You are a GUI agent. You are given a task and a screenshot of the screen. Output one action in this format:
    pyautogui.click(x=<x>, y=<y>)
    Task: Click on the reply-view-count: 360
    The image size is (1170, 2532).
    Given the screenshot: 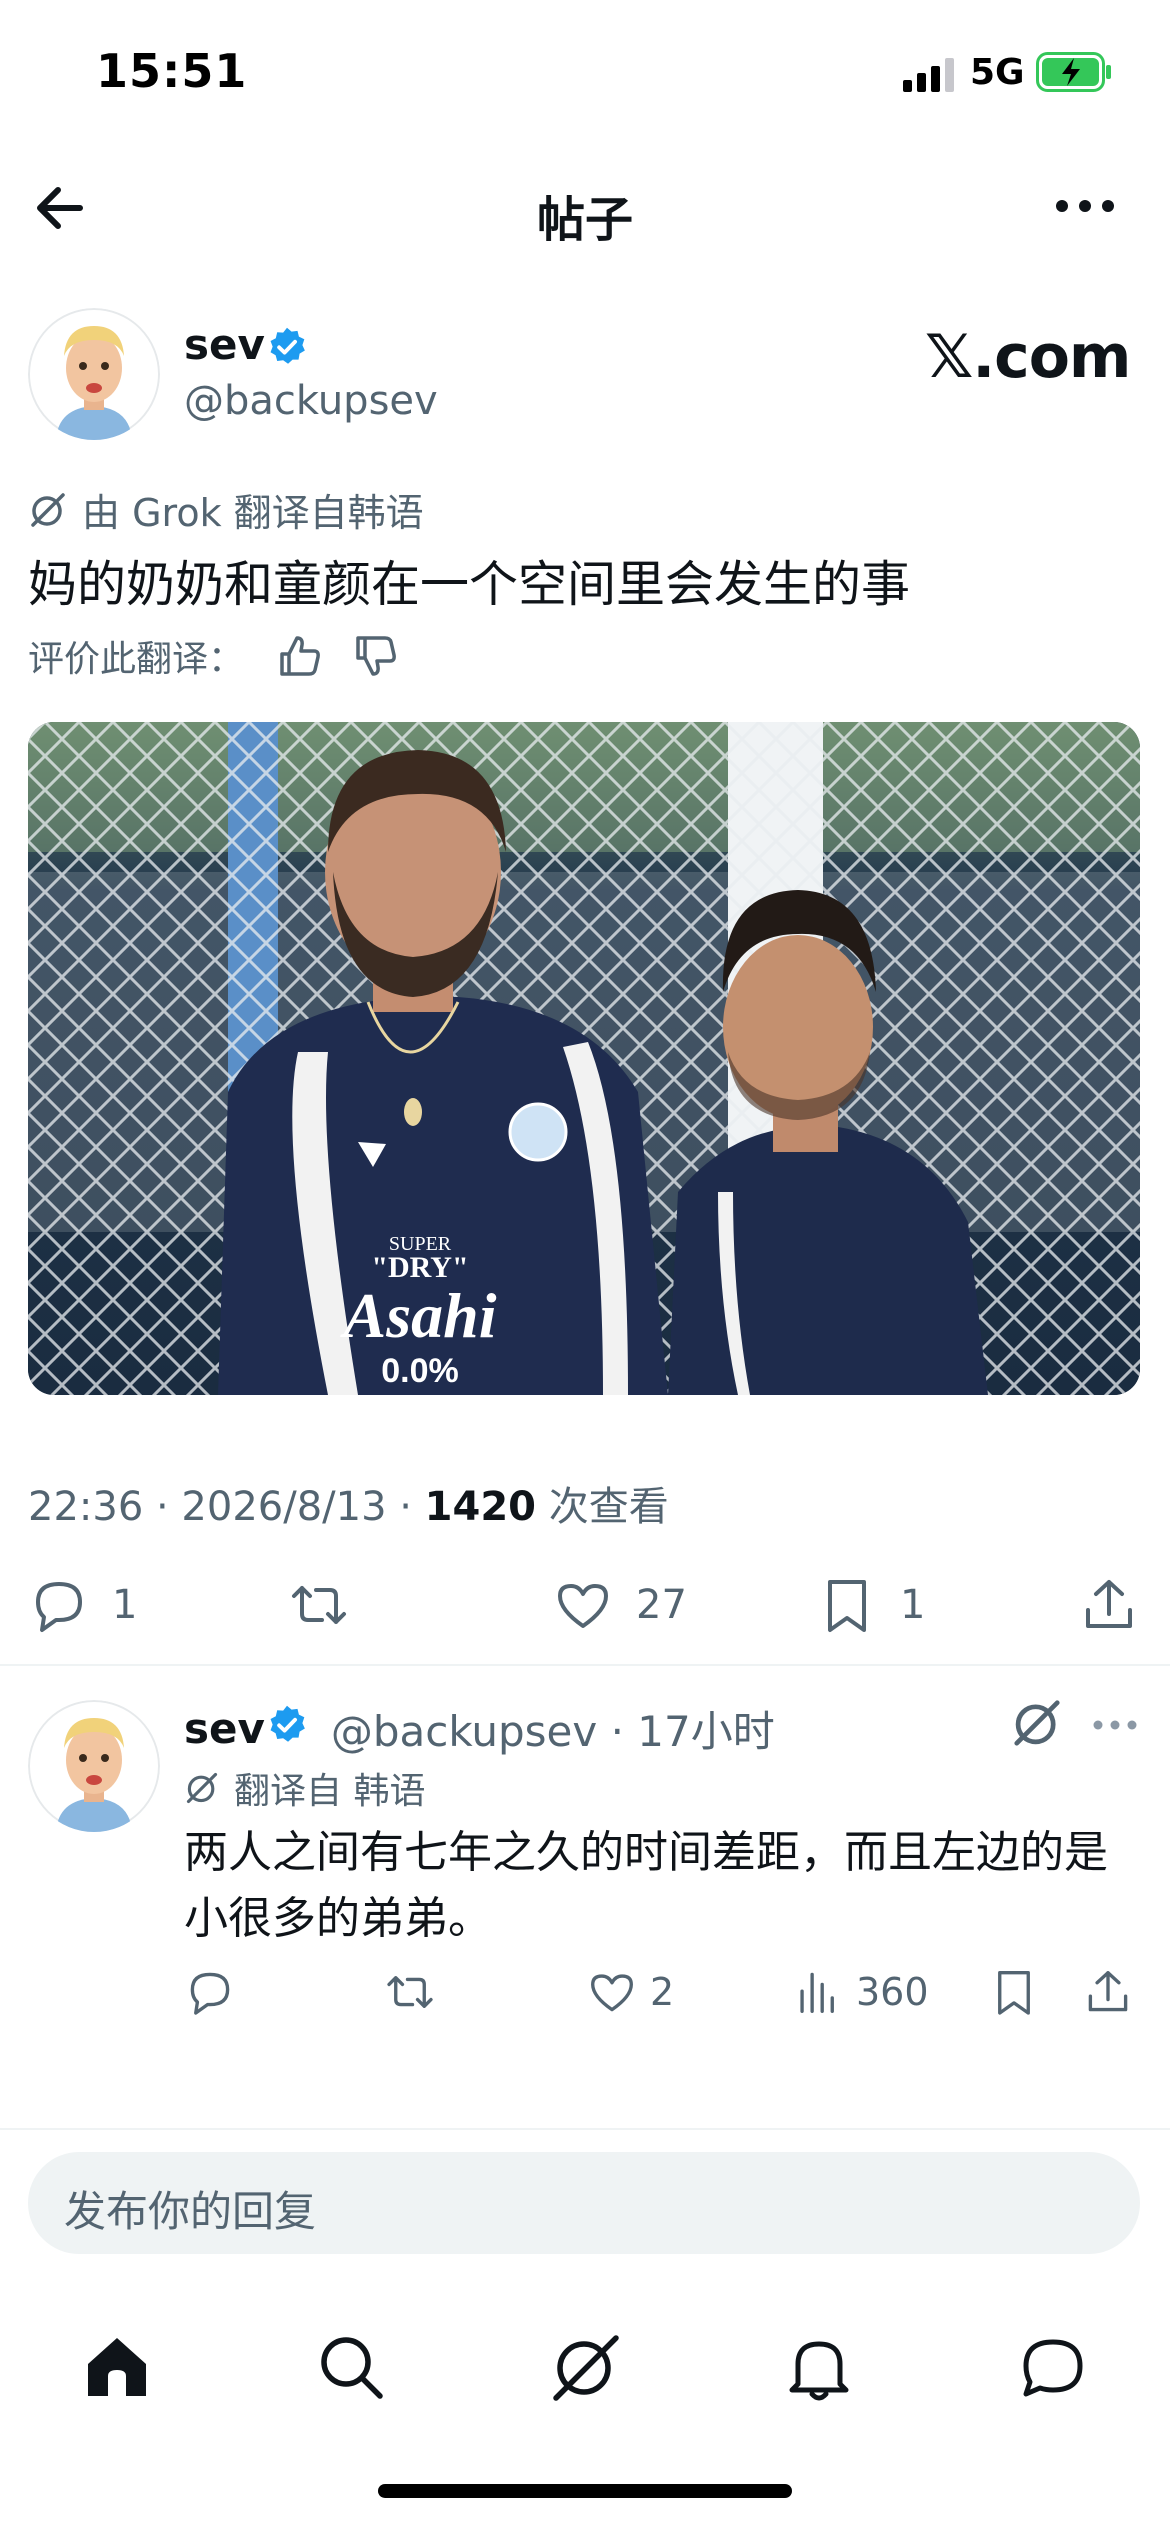 What is the action you would take?
    pyautogui.click(x=892, y=1992)
    